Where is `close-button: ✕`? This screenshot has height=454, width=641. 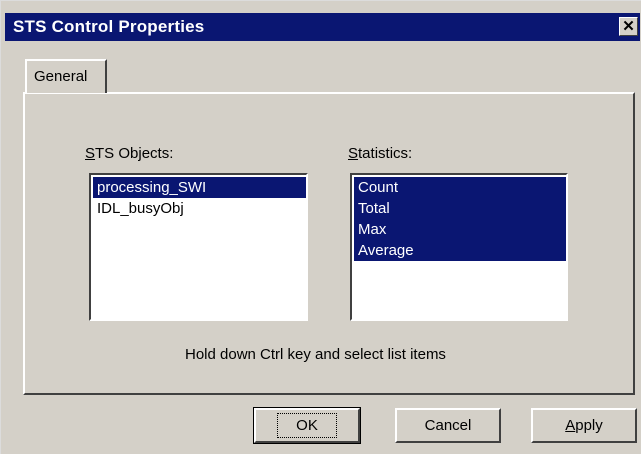
close-button: ✕ is located at coordinates (628, 26).